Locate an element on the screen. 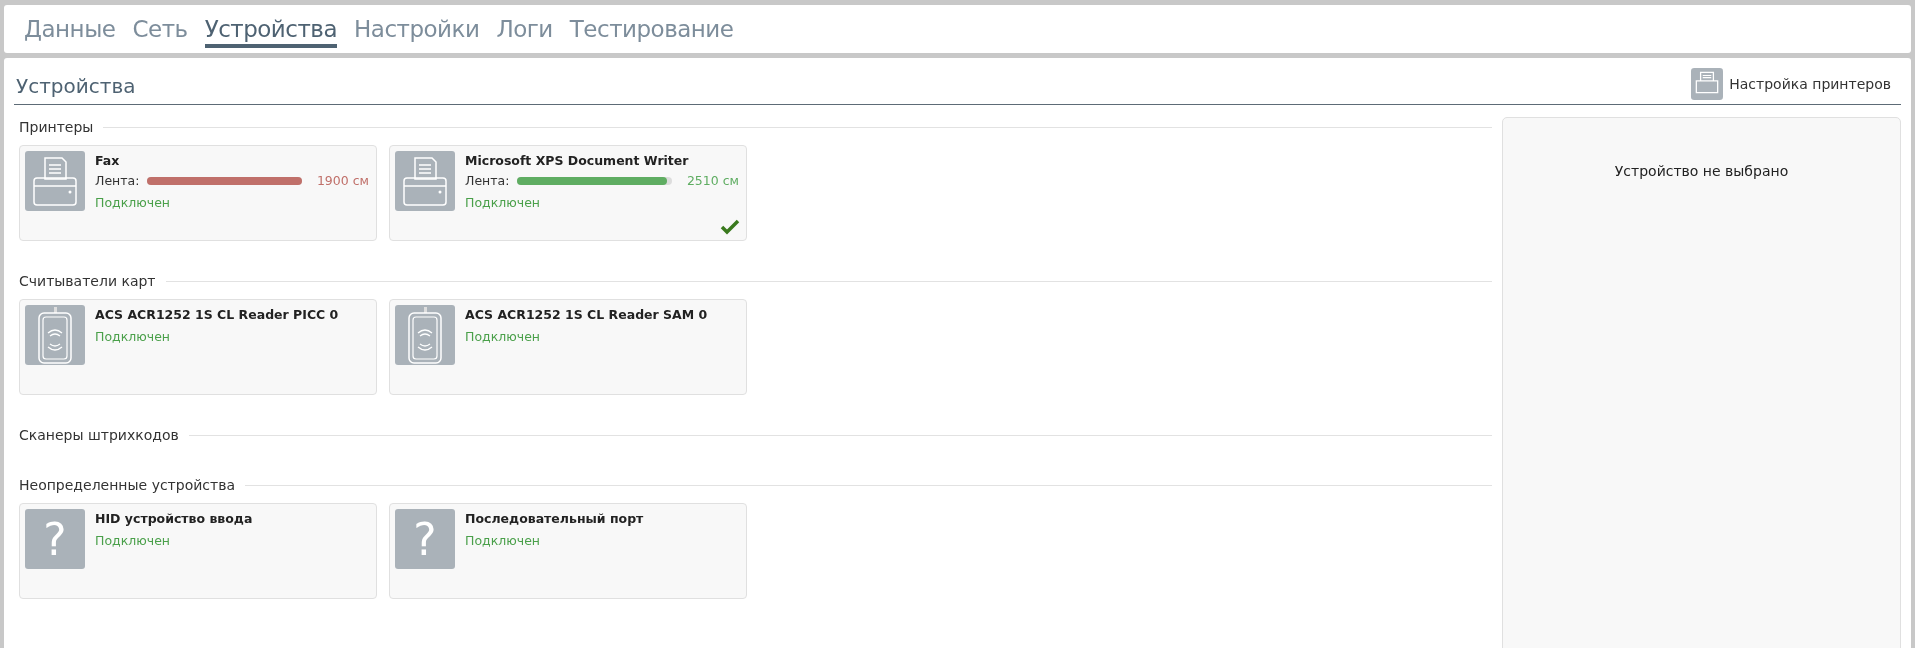 This screenshot has height=648, width=1915. device-card: ? Последовательный порт Подключен is located at coordinates (568, 551).